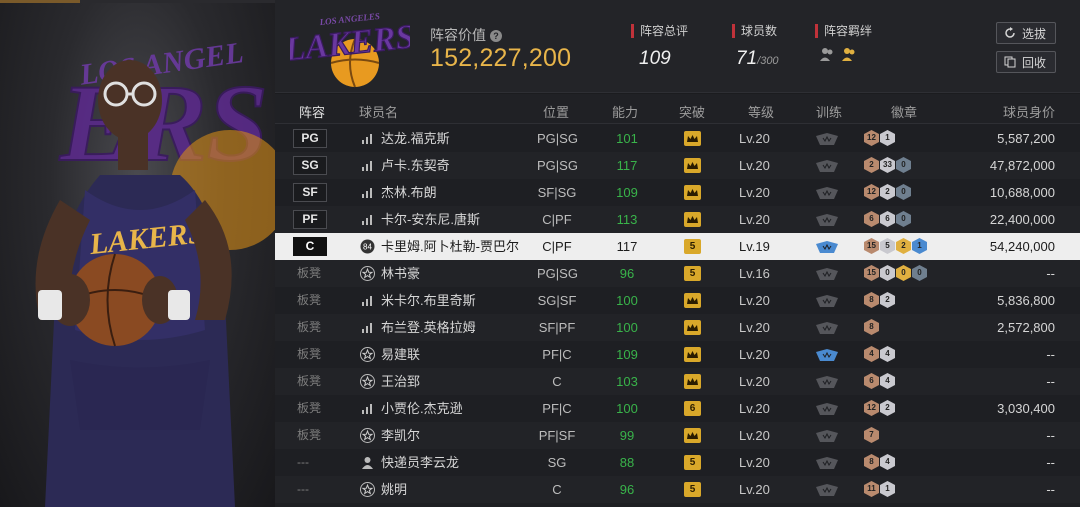  Describe the element at coordinates (677, 327) in the screenshot. I see `roster-row: 板凳 布兰登.英格拉姆 SF|PF 100 Lv.20 8 2,572,800` at that location.